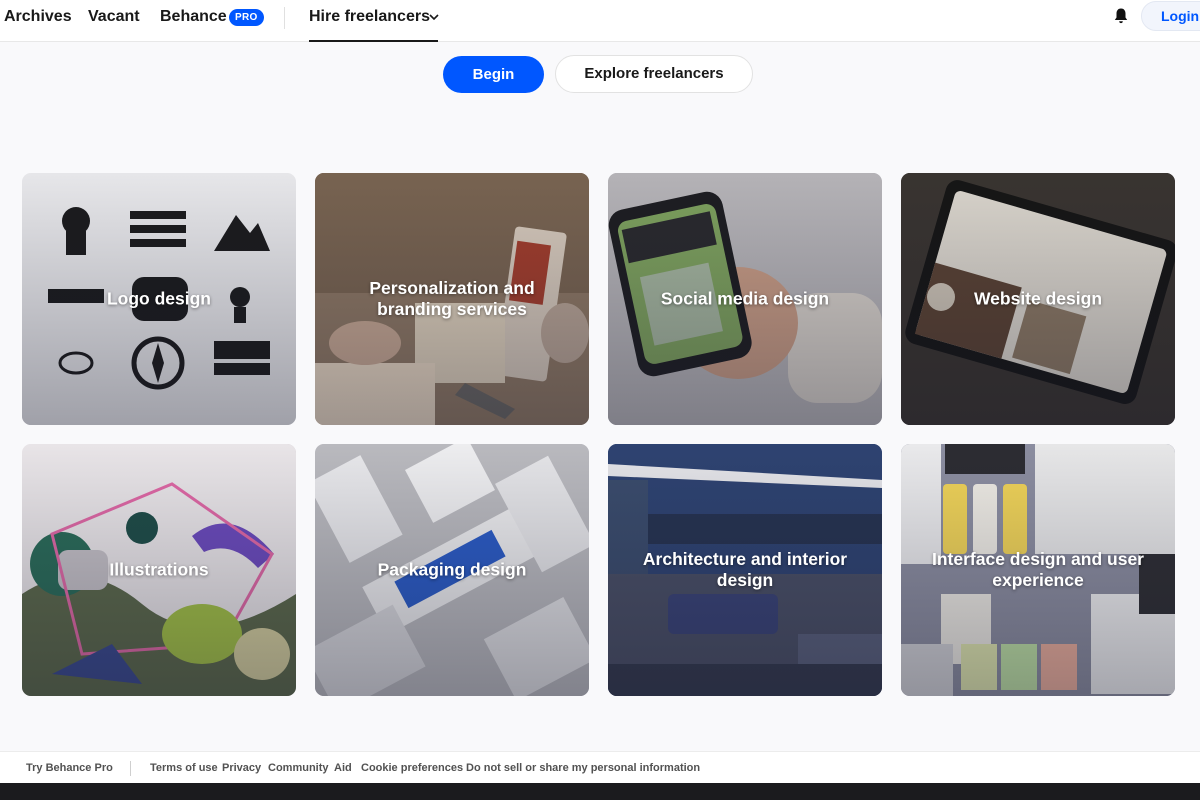 This screenshot has height=800, width=1200. What do you see at coordinates (114, 21) in the screenshot?
I see `nav-vacant: Vacant` at bounding box center [114, 21].